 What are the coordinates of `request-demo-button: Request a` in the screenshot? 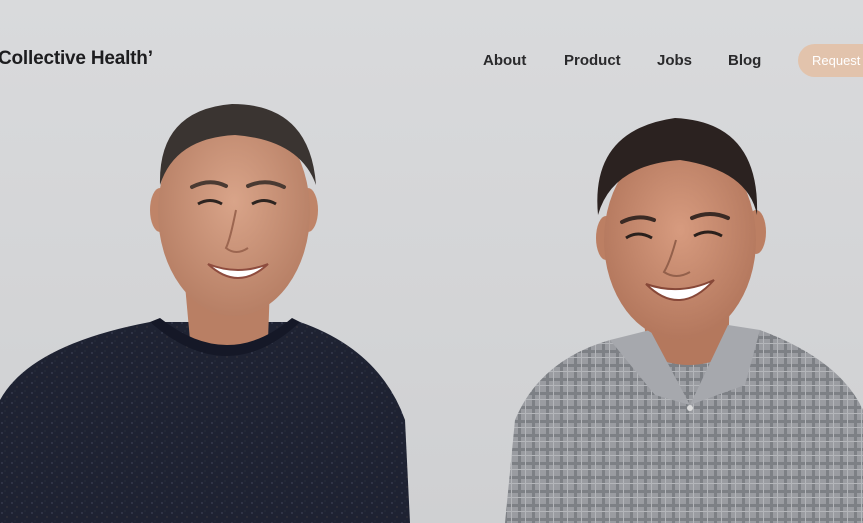 It's located at (830, 60).